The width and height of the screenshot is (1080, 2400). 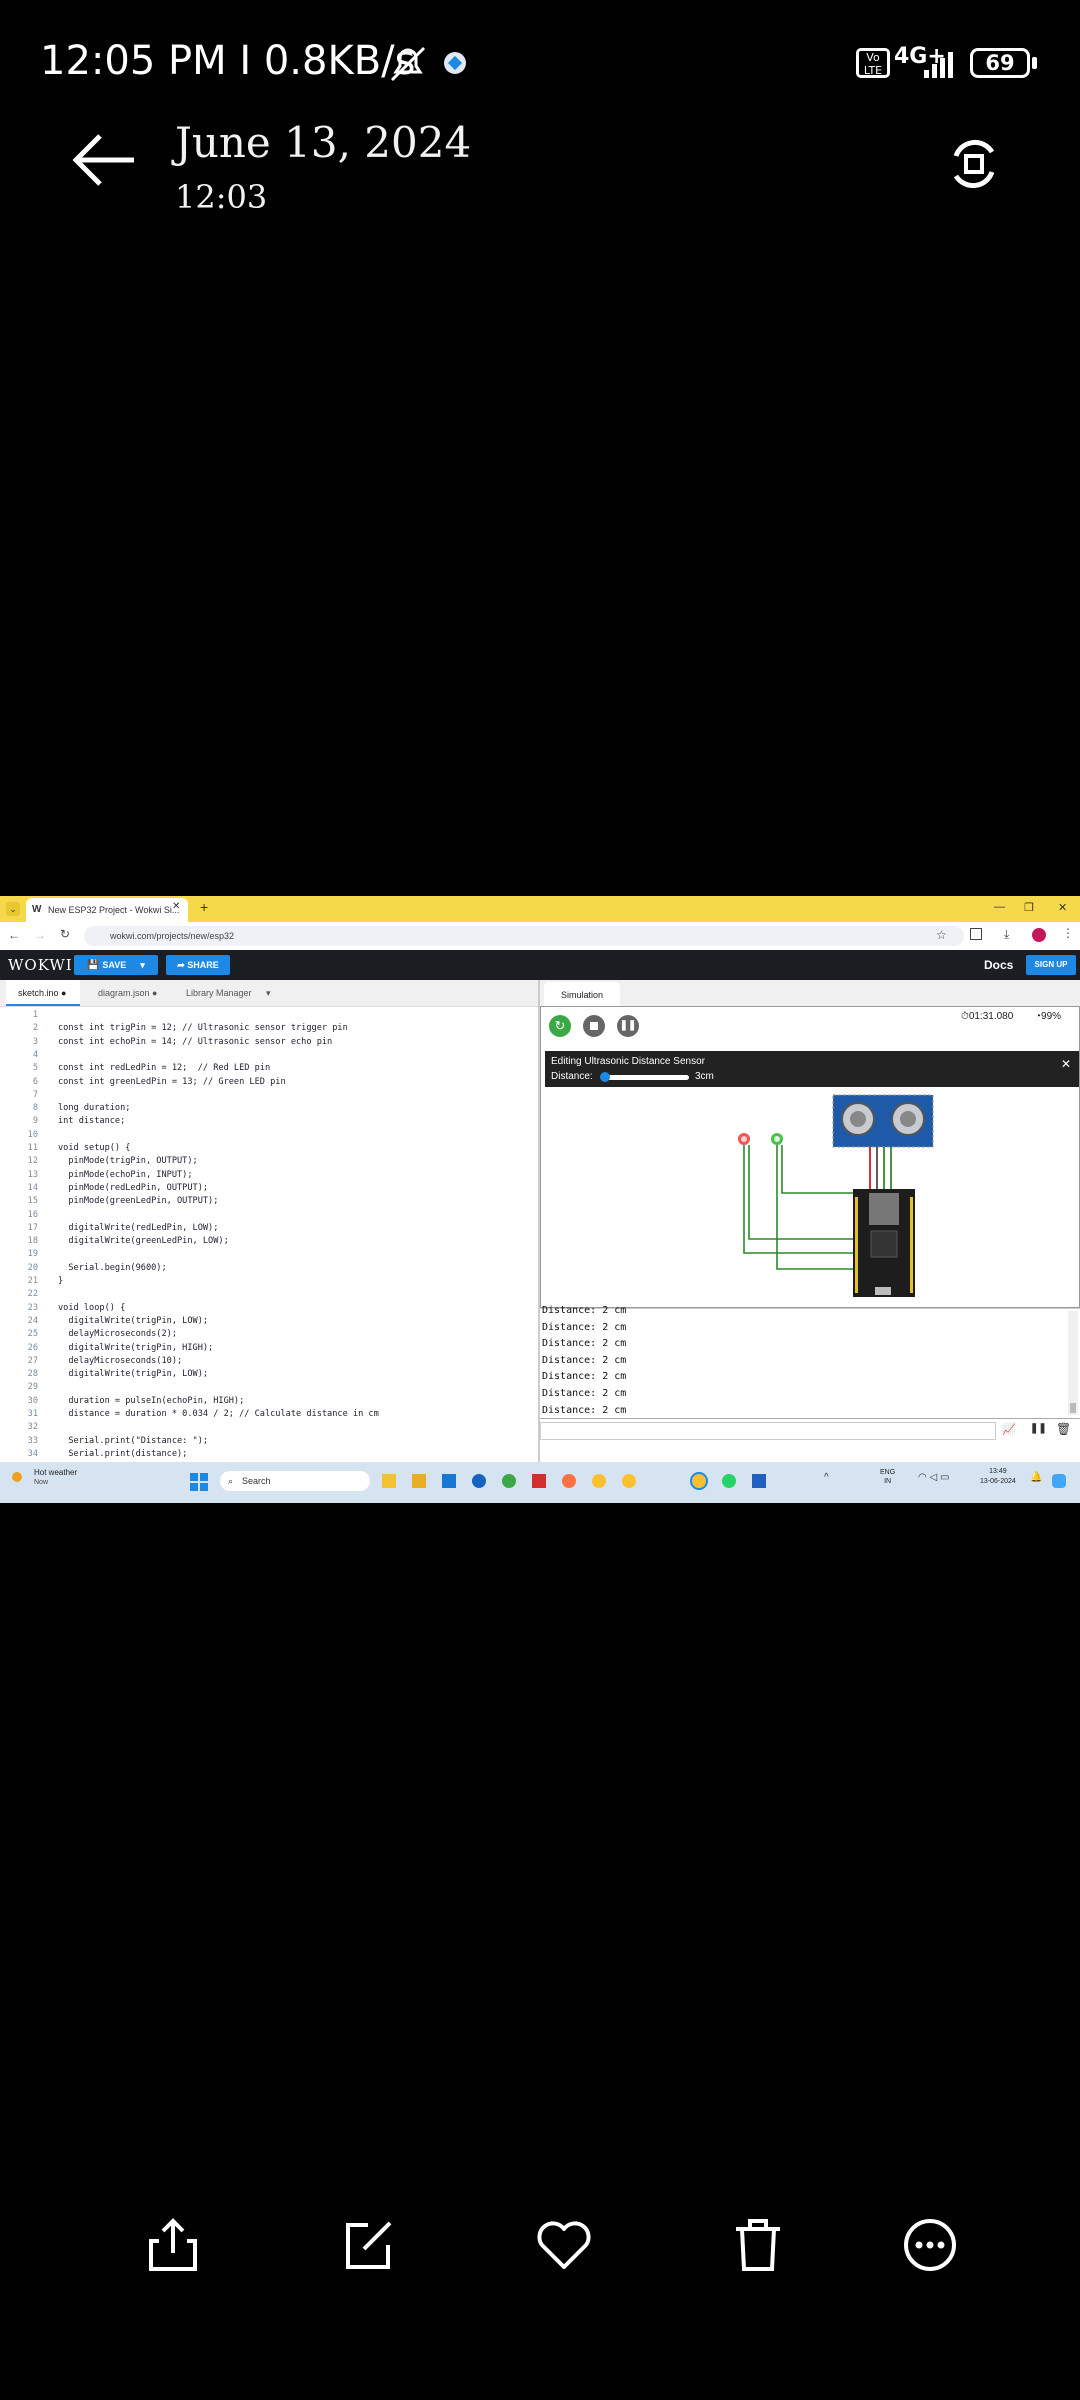 I want to click on share-button: ➦ SHARE, so click(x=198, y=965).